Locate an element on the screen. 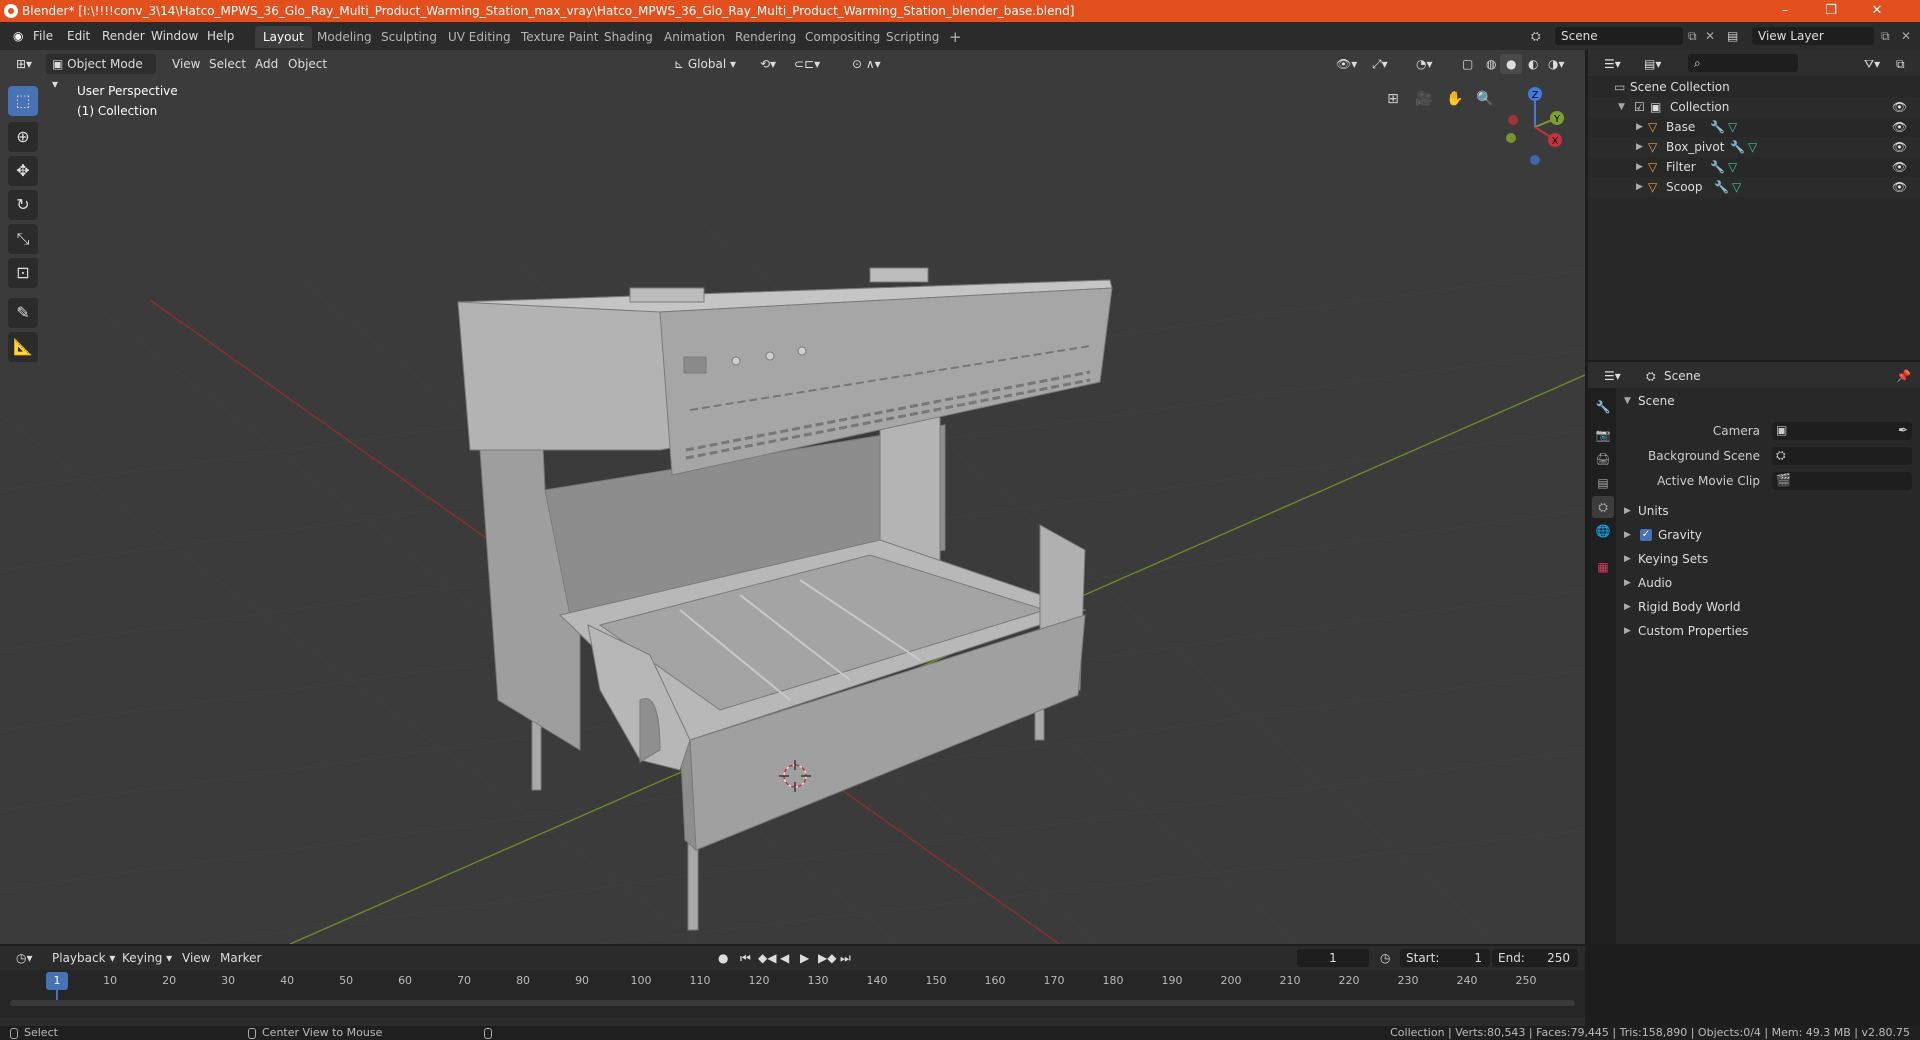  scene-panel-header: ▼ Scene is located at coordinates (1768, 401).